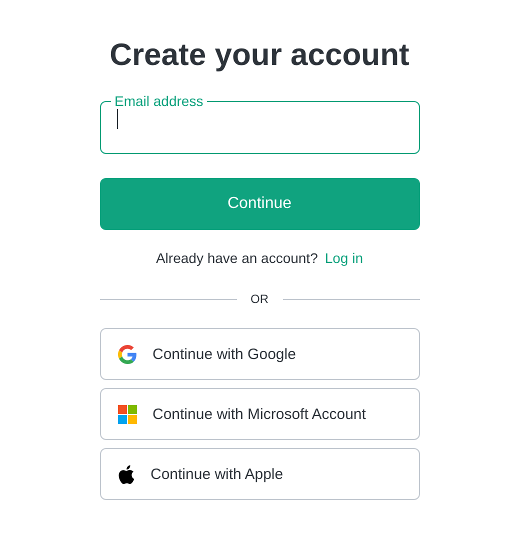 This screenshot has height=542, width=513. Describe the element at coordinates (127, 354) in the screenshot. I see `google-icon` at that location.